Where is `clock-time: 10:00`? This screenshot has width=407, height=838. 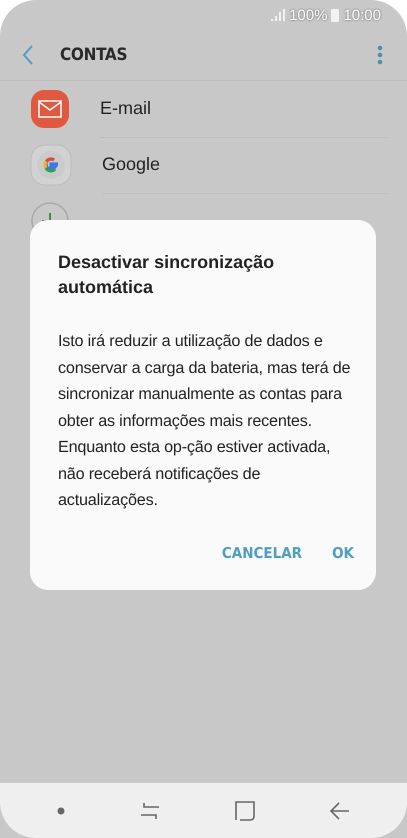
clock-time: 10:00 is located at coordinates (362, 15).